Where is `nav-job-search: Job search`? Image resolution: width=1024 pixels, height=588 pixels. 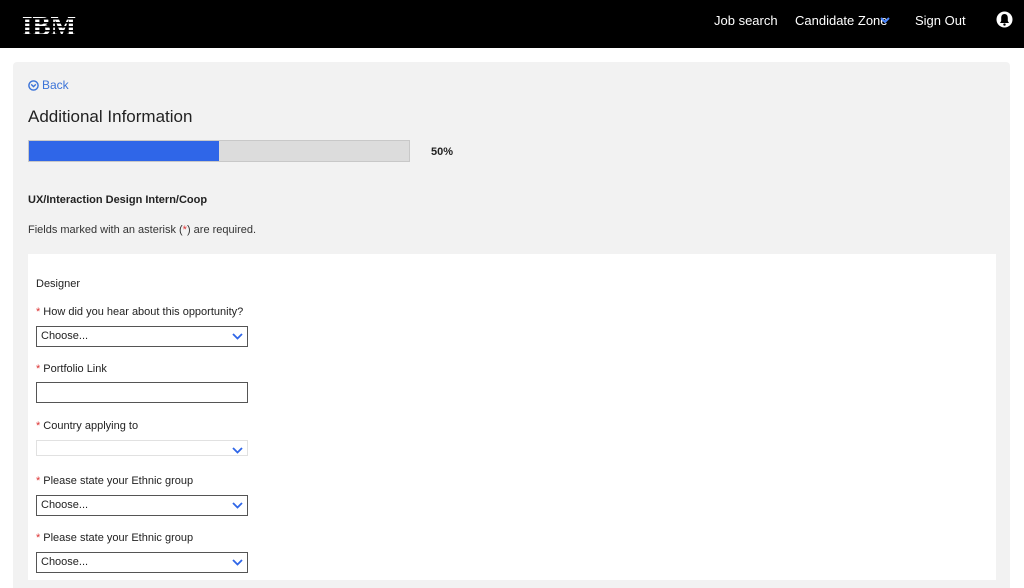
nav-job-search: Job search is located at coordinates (746, 21).